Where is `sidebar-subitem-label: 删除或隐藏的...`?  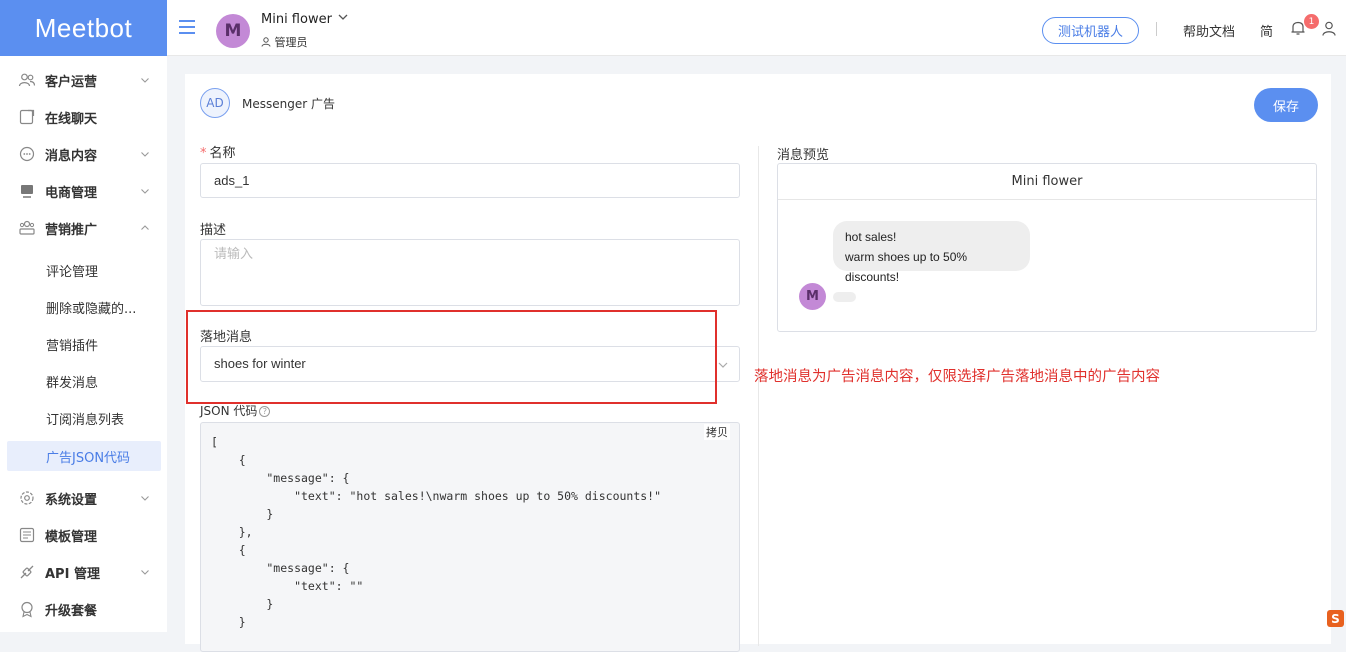 sidebar-subitem-label: 删除或隐藏的... is located at coordinates (91, 307).